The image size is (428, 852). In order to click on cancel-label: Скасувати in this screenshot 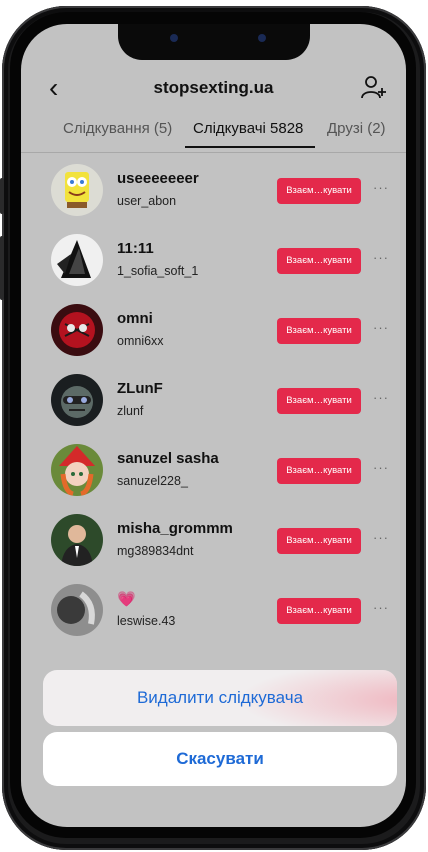, I will do `click(220, 758)`.